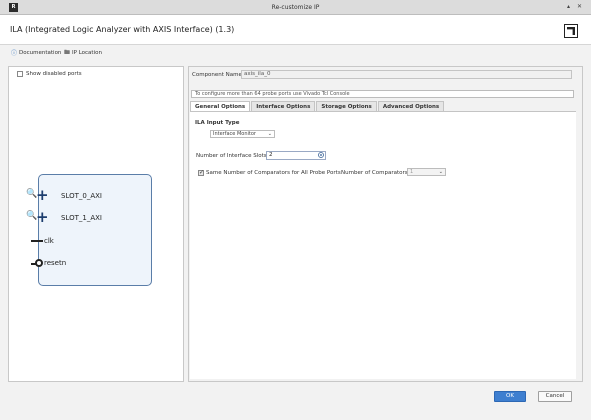 This screenshot has width=591, height=420. Describe the element at coordinates (412, 172) in the screenshot. I see `num-comparators-value: 1` at that location.